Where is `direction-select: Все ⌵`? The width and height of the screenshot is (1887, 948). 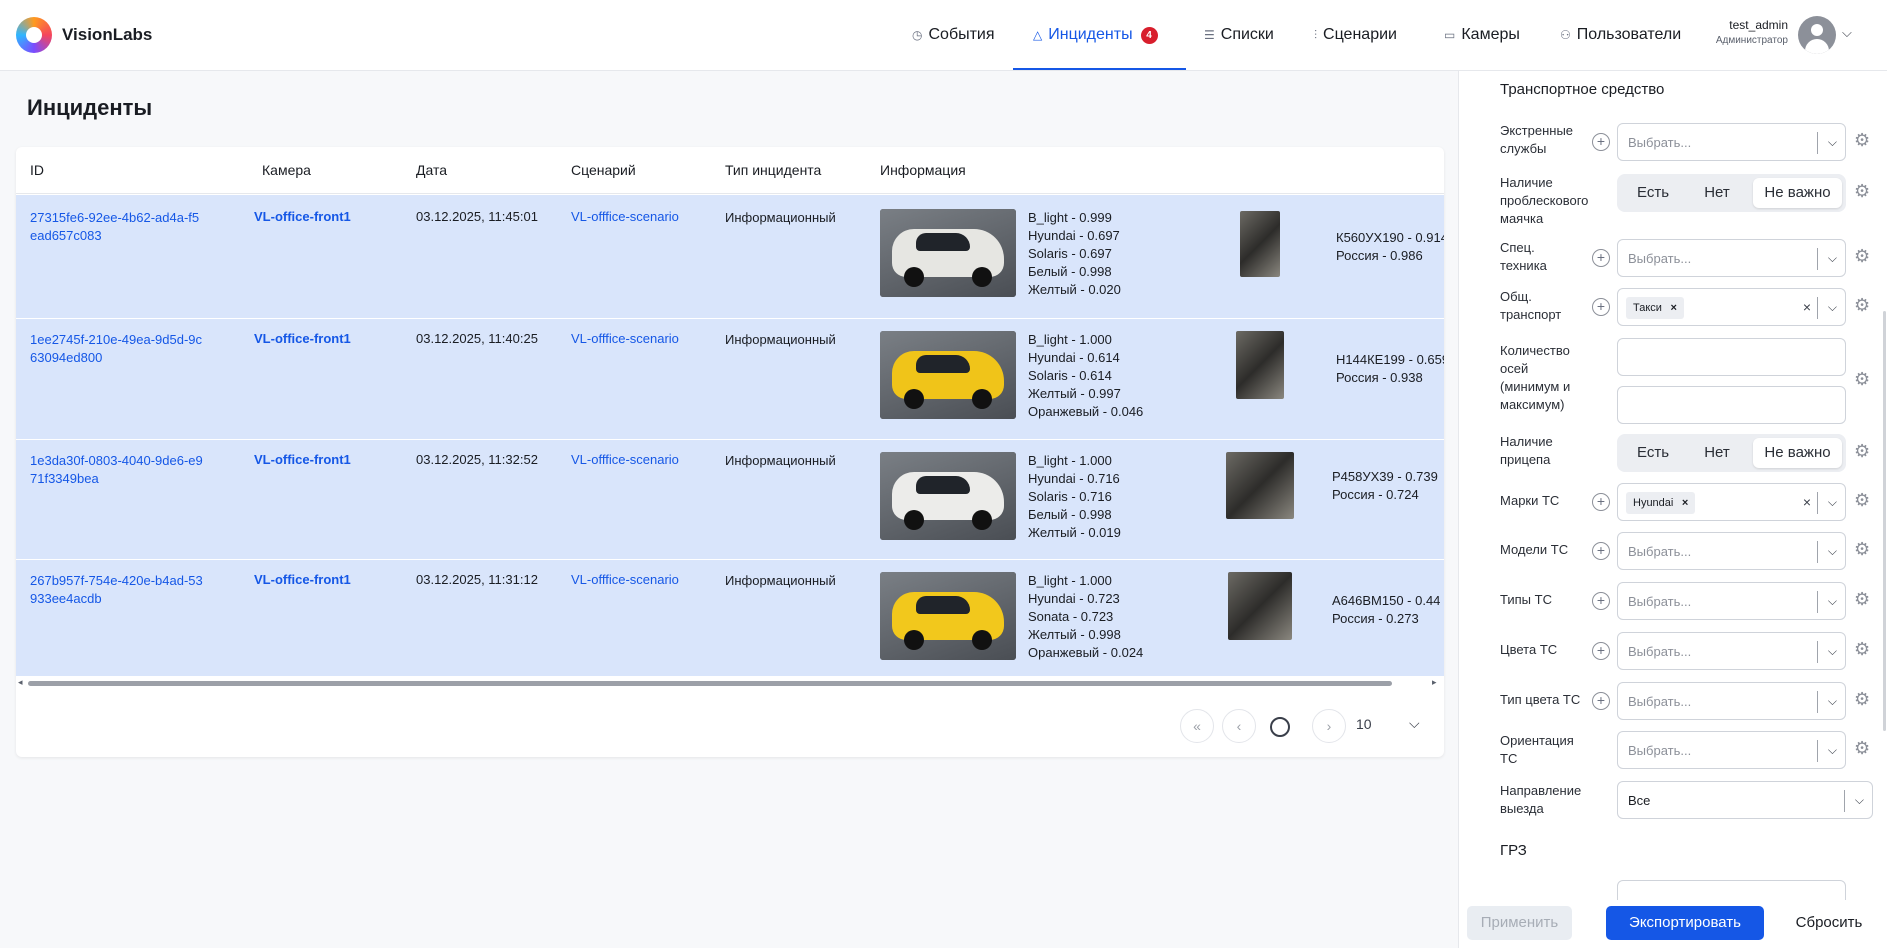
direction-select: Все ⌵ is located at coordinates (1745, 800).